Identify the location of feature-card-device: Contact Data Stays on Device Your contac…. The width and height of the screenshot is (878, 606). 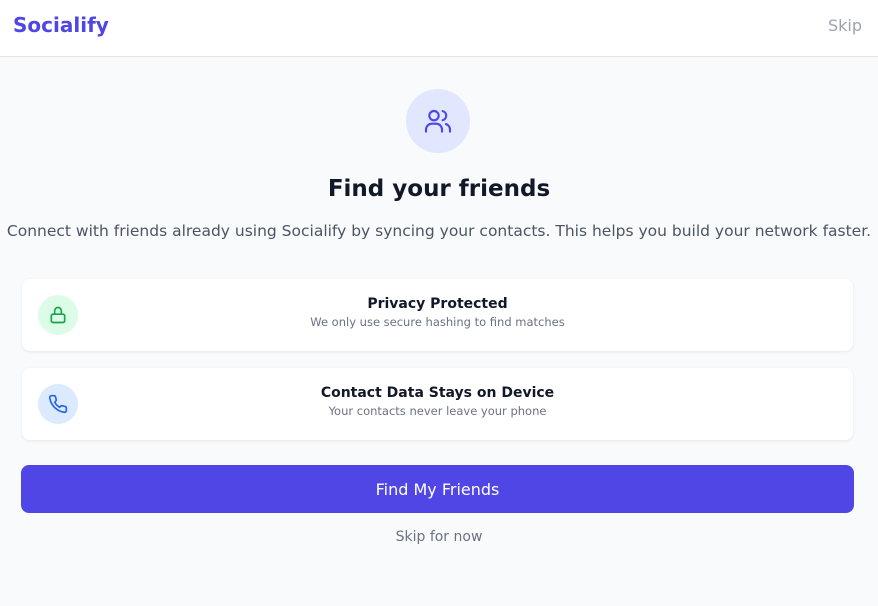
(437, 404).